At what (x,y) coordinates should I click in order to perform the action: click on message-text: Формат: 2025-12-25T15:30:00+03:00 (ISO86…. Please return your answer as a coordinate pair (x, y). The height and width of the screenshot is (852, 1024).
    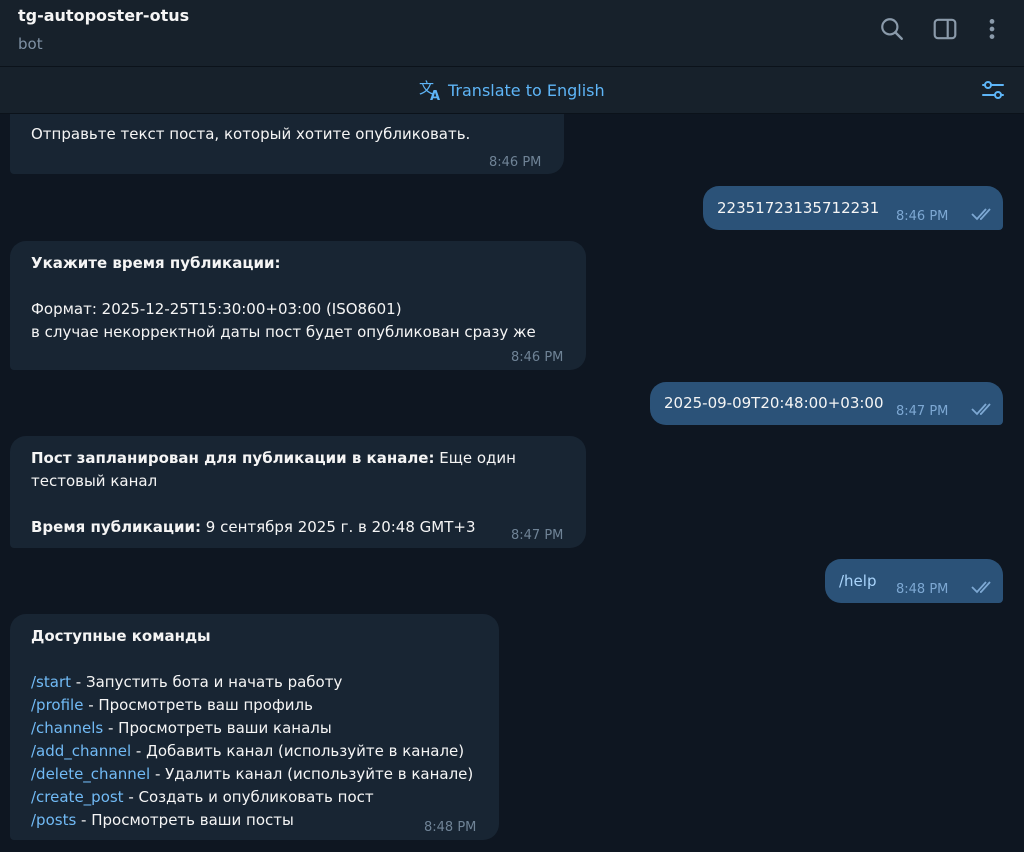
    Looking at the image, I should click on (216, 309).